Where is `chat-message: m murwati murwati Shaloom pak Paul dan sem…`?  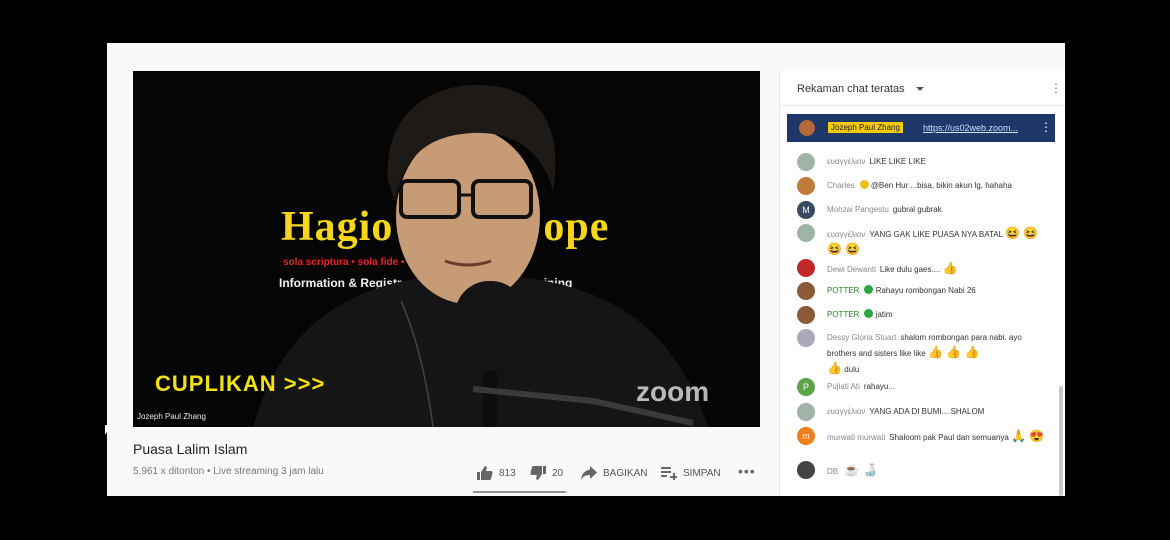 chat-message: m murwati murwati Shaloom pak Paul dan sem… is located at coordinates (922, 436).